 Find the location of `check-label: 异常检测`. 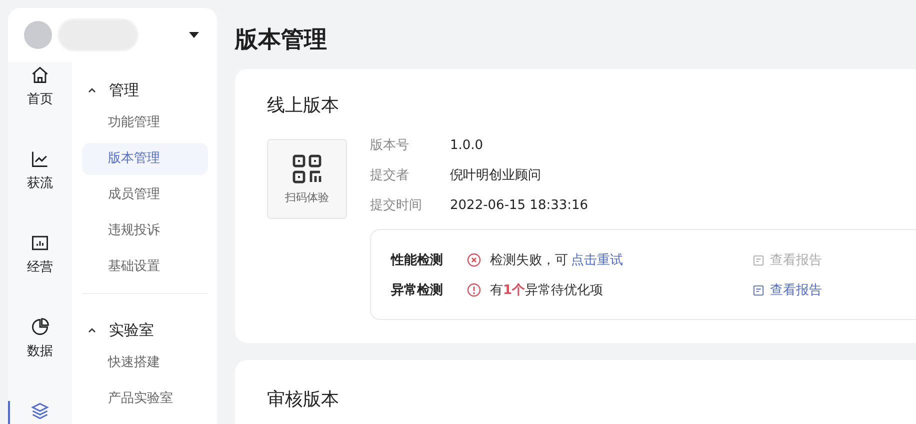

check-label: 异常检测 is located at coordinates (417, 290).